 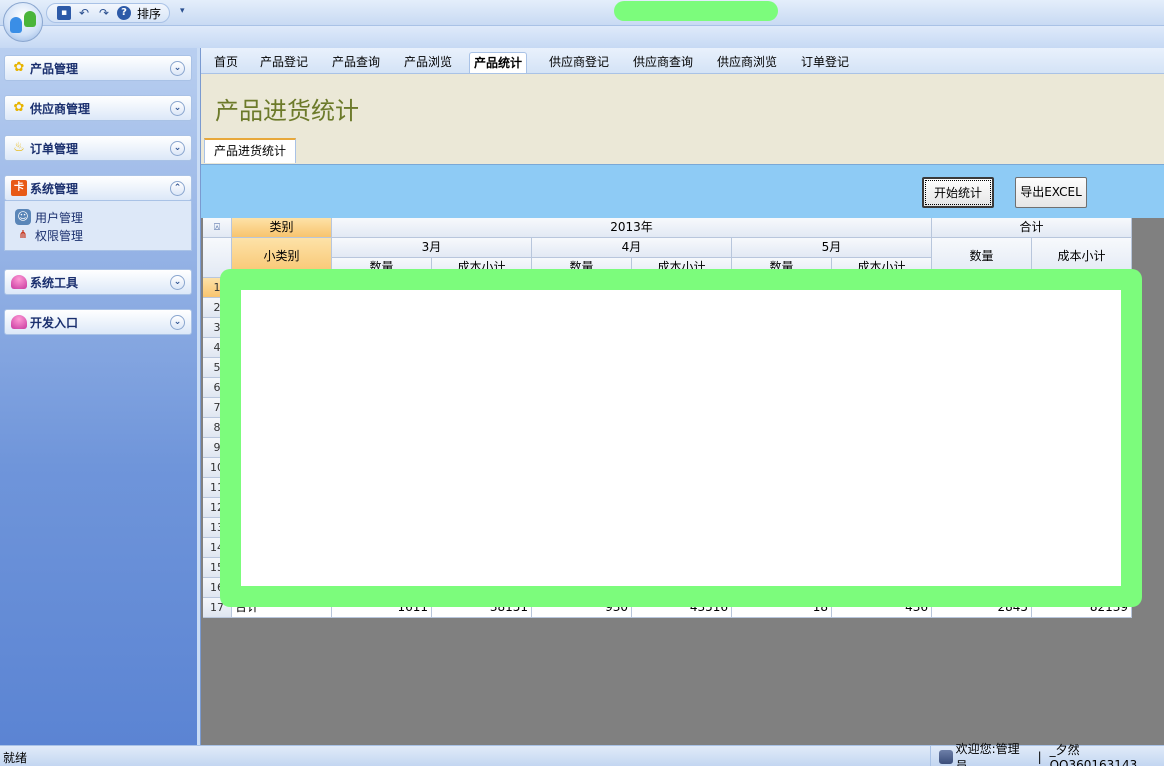 I want to click on card-icon: 卡, so click(x=19, y=188).